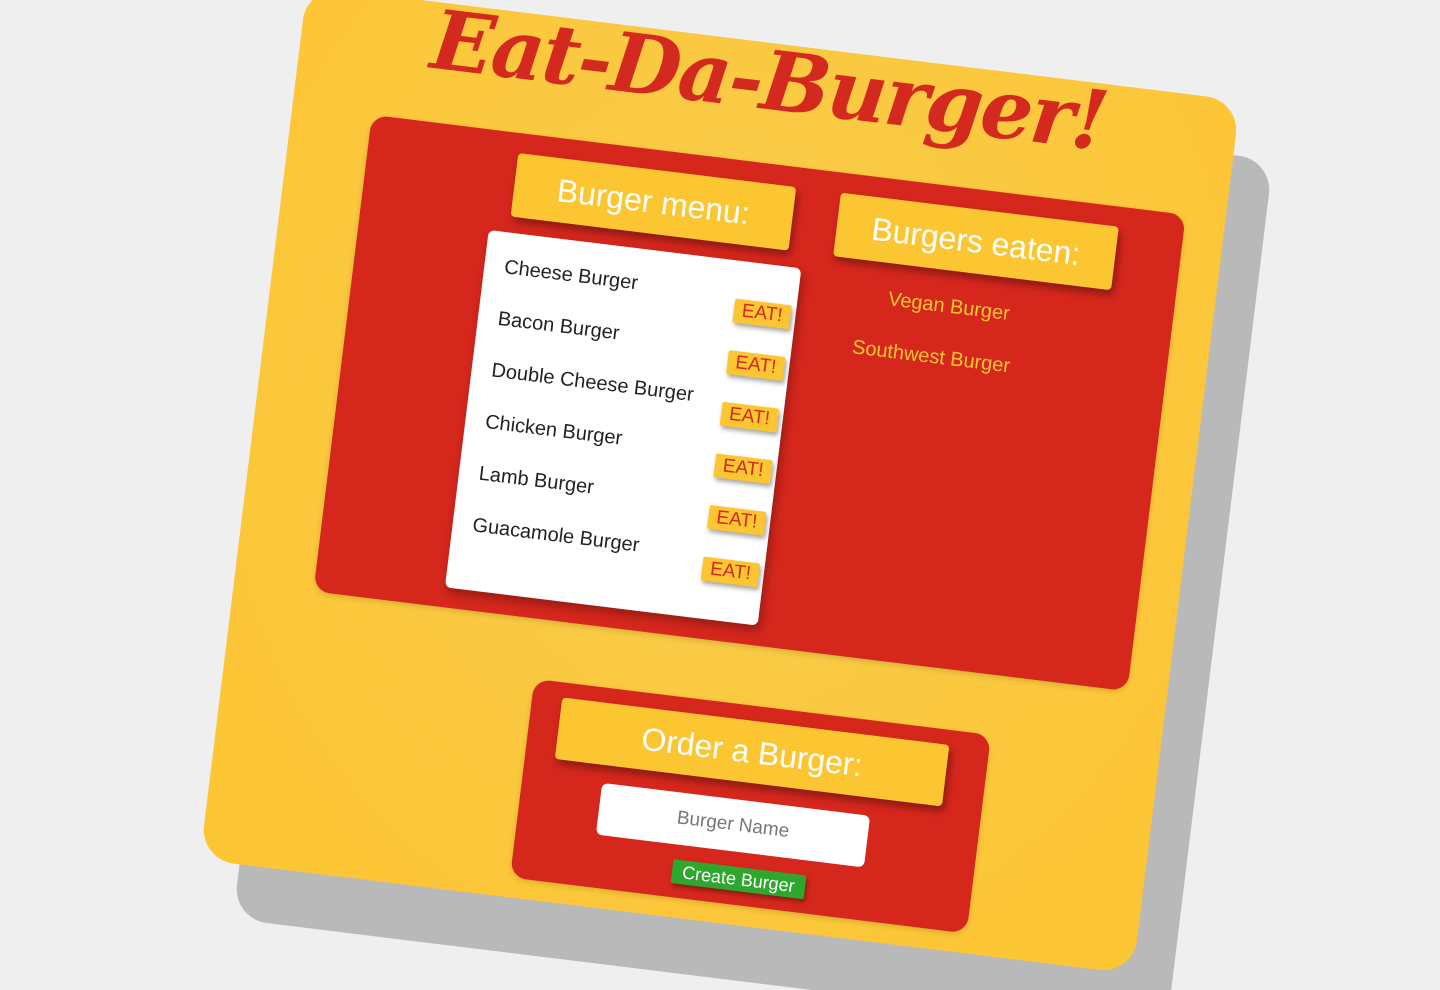  Describe the element at coordinates (743, 469) in the screenshot. I see `eat-button-chicken-burger: EAT!` at that location.